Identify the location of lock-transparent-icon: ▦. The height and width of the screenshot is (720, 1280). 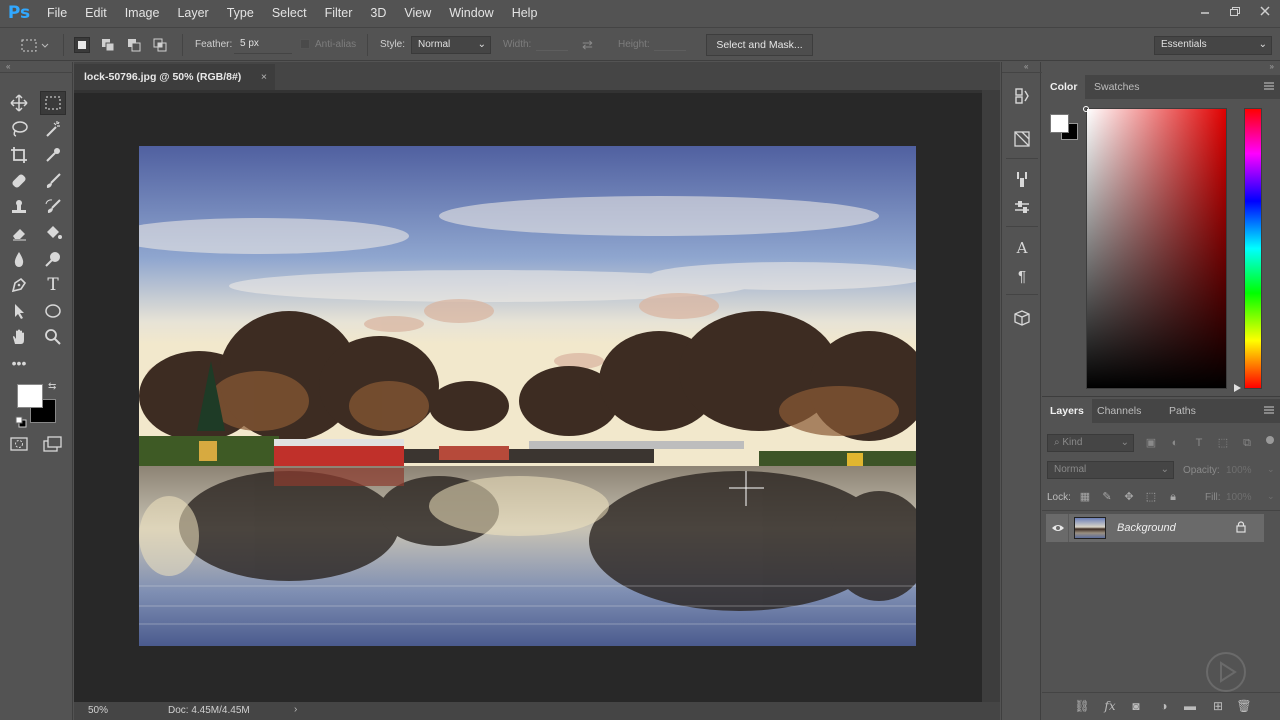
(1085, 497).